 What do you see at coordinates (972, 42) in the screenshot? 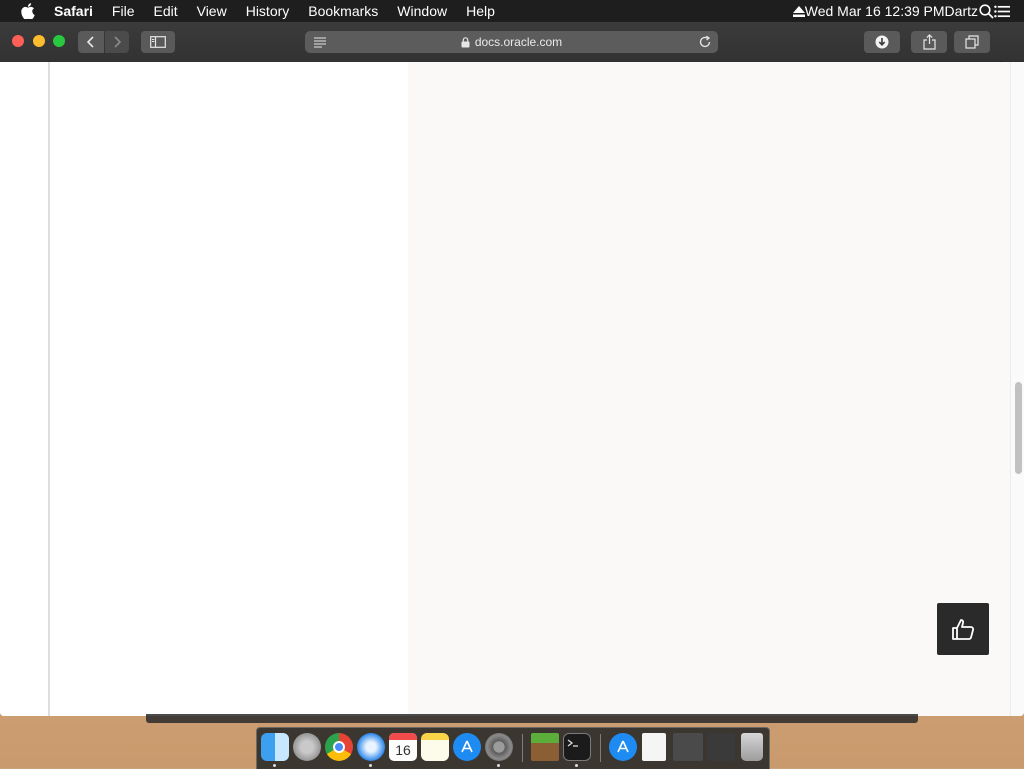
I see `show-all-tabs-button` at bounding box center [972, 42].